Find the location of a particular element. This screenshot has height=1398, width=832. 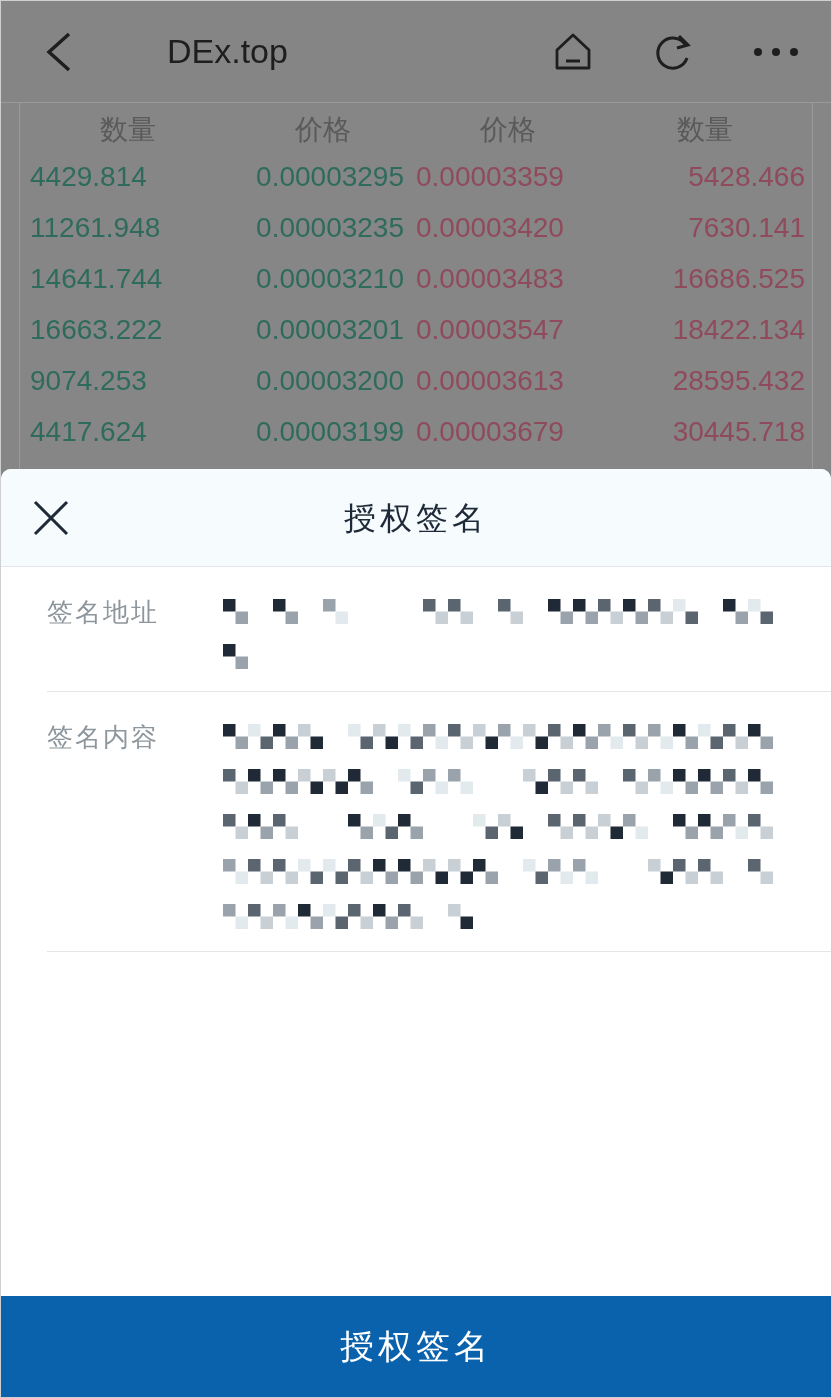

order-book-cell-text: 0.00003199 is located at coordinates (330, 431).